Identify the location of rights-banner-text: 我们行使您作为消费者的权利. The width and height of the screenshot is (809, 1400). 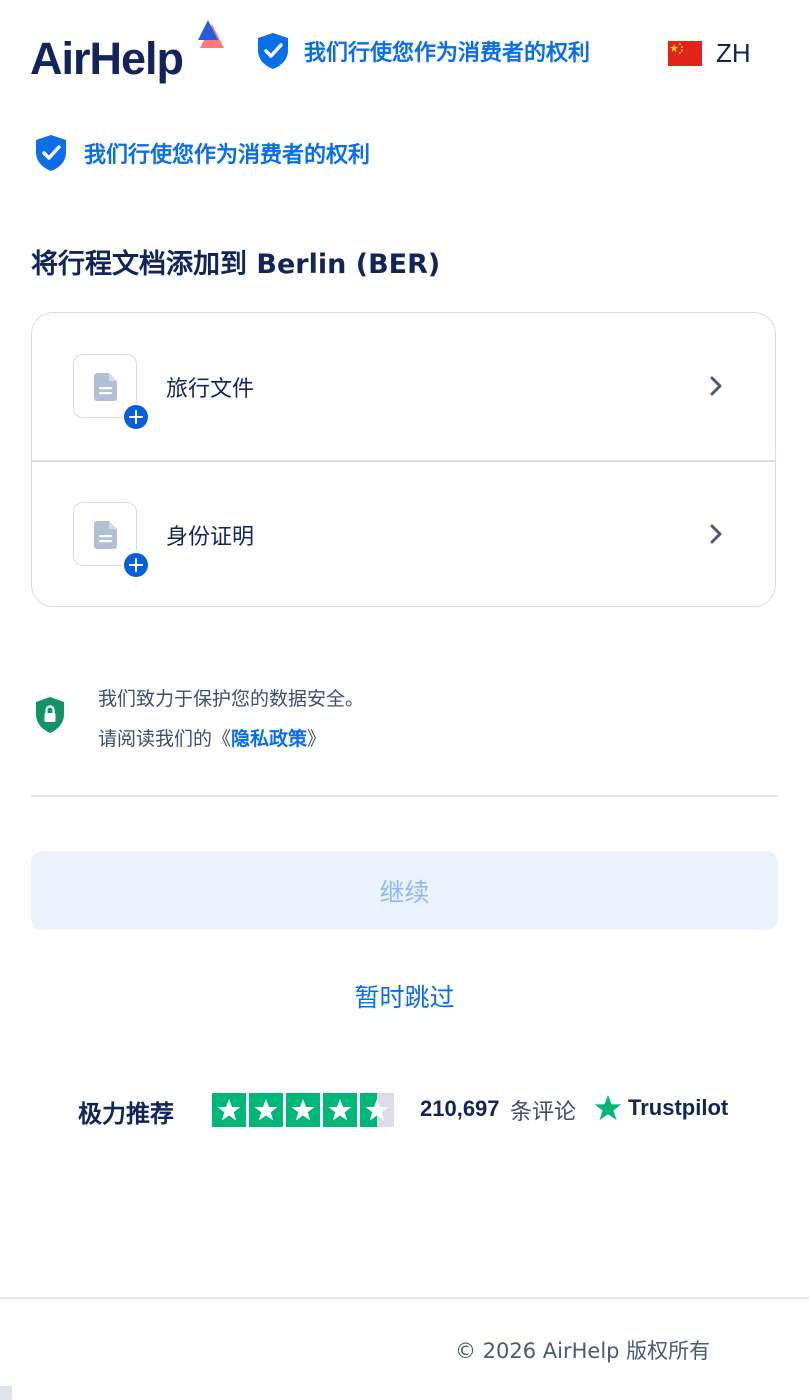
(227, 155).